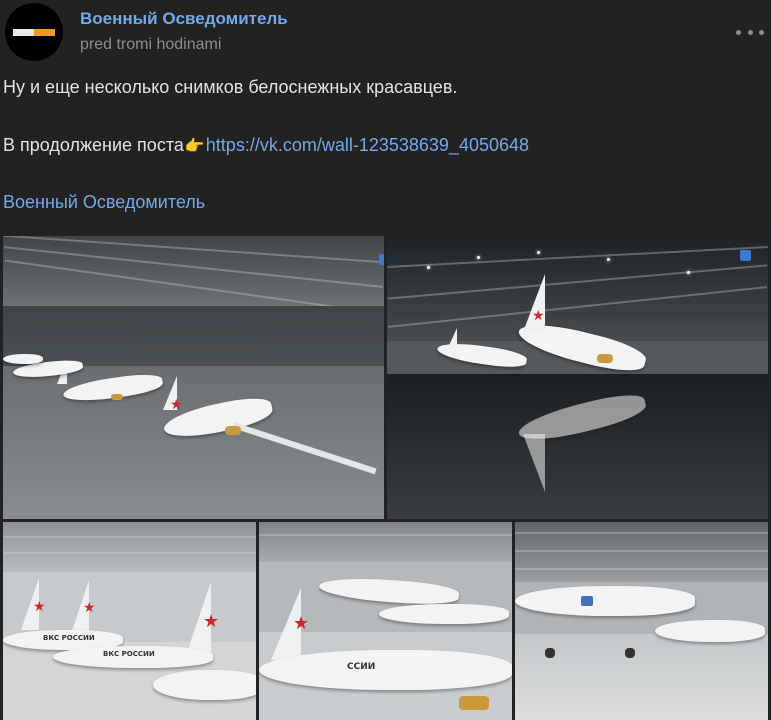 The height and width of the screenshot is (720, 771). Describe the element at coordinates (750, 32) in the screenshot. I see `more-horizontal-icon` at that location.